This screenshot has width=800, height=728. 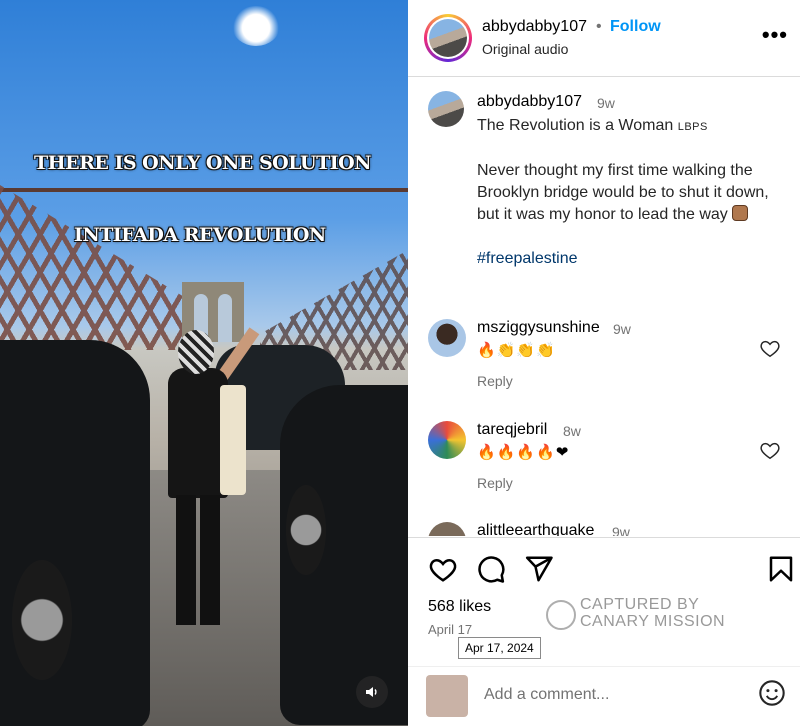 What do you see at coordinates (527, 258) in the screenshot?
I see `hashtag-link: #freepalestine` at bounding box center [527, 258].